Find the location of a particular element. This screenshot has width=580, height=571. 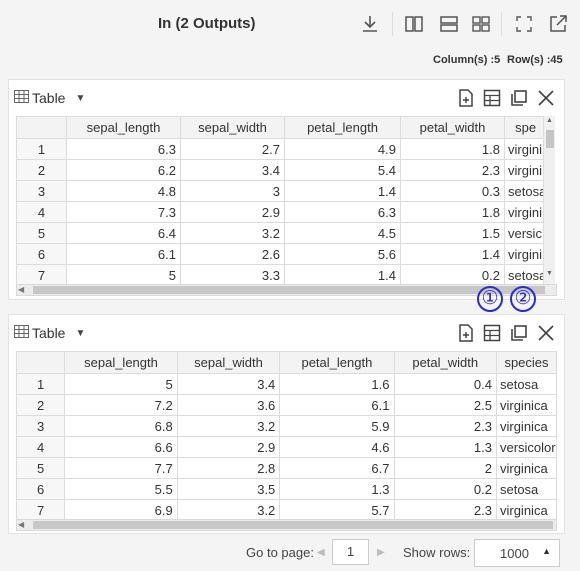

table-cell: 6.2 is located at coordinates (123, 170).